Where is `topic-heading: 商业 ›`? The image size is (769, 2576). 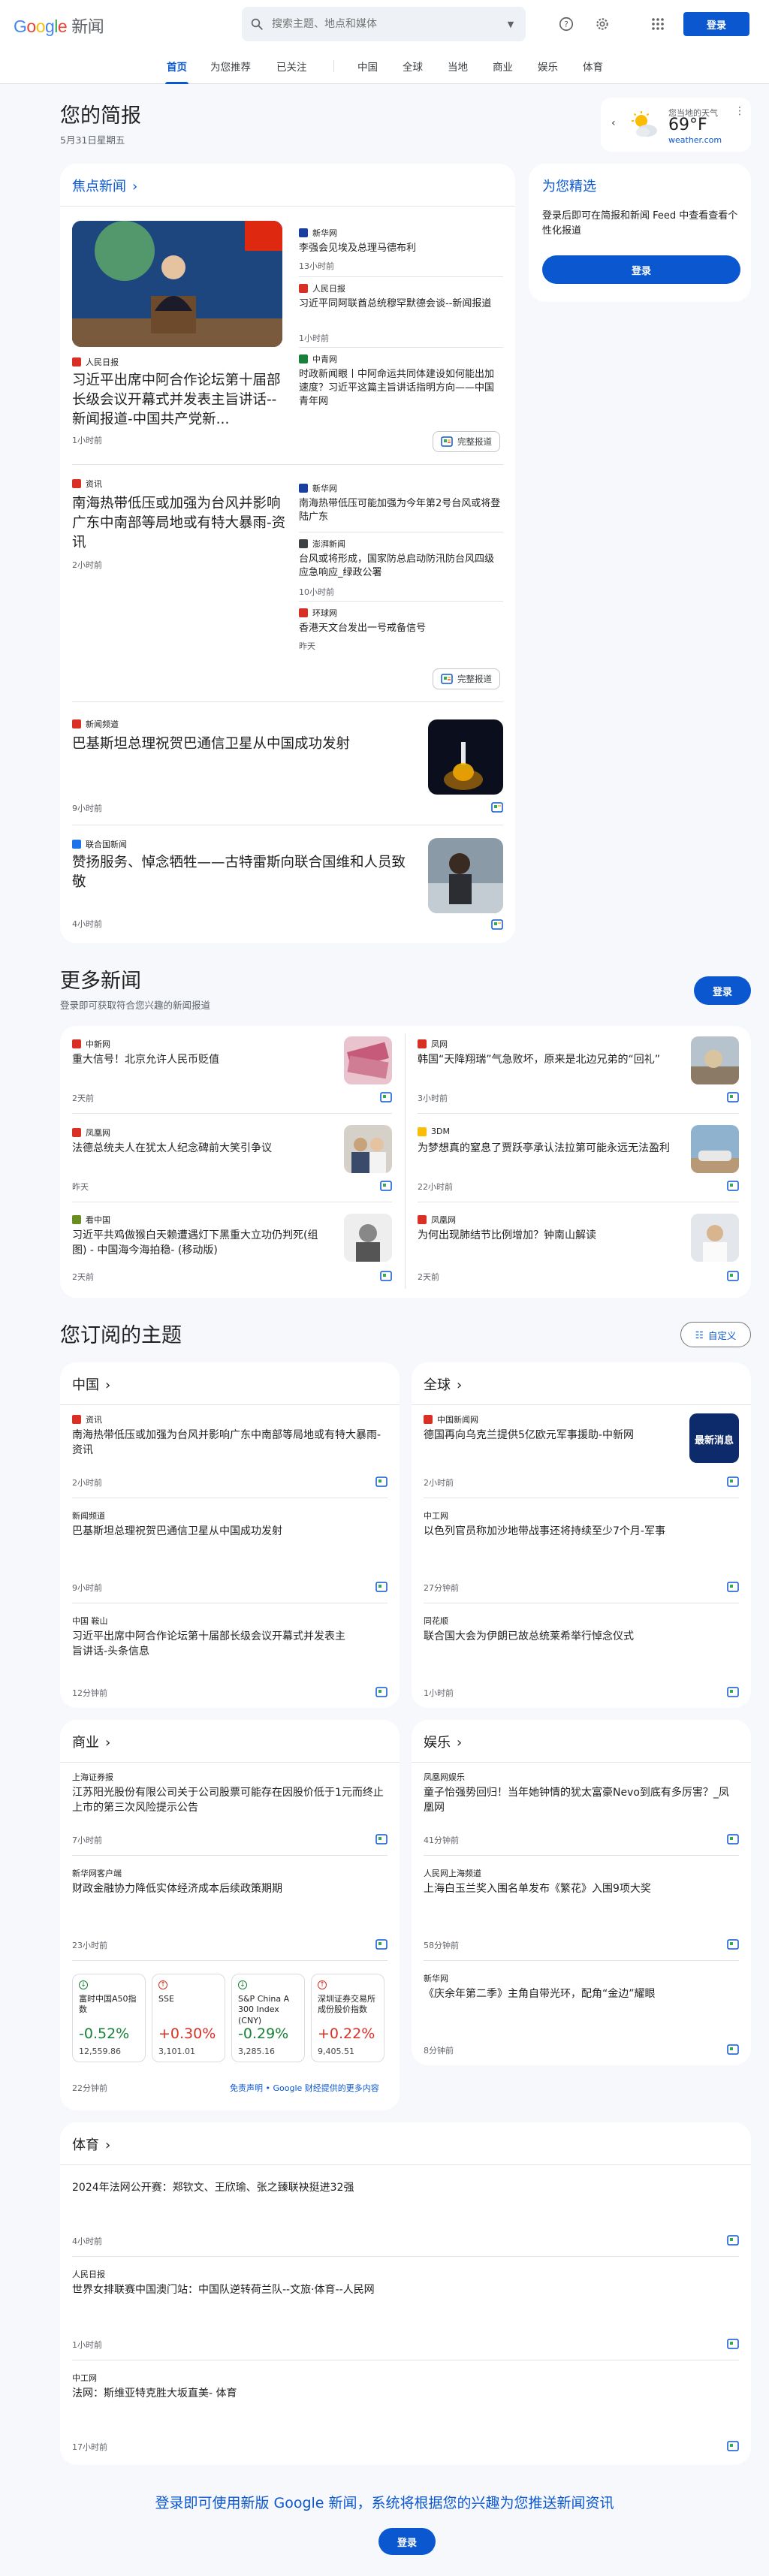
topic-heading: 商业 › is located at coordinates (91, 1741).